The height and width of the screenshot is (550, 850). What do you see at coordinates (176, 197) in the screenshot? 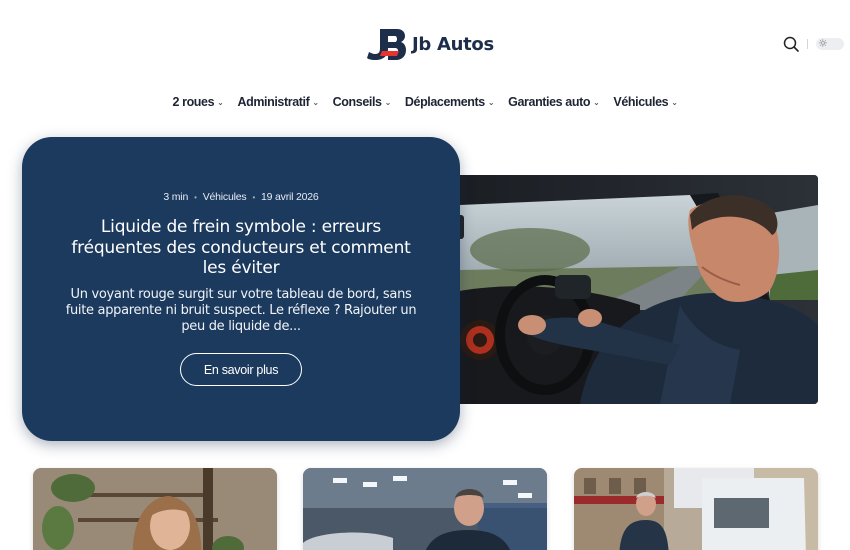
I see `read-time: 3 min` at bounding box center [176, 197].